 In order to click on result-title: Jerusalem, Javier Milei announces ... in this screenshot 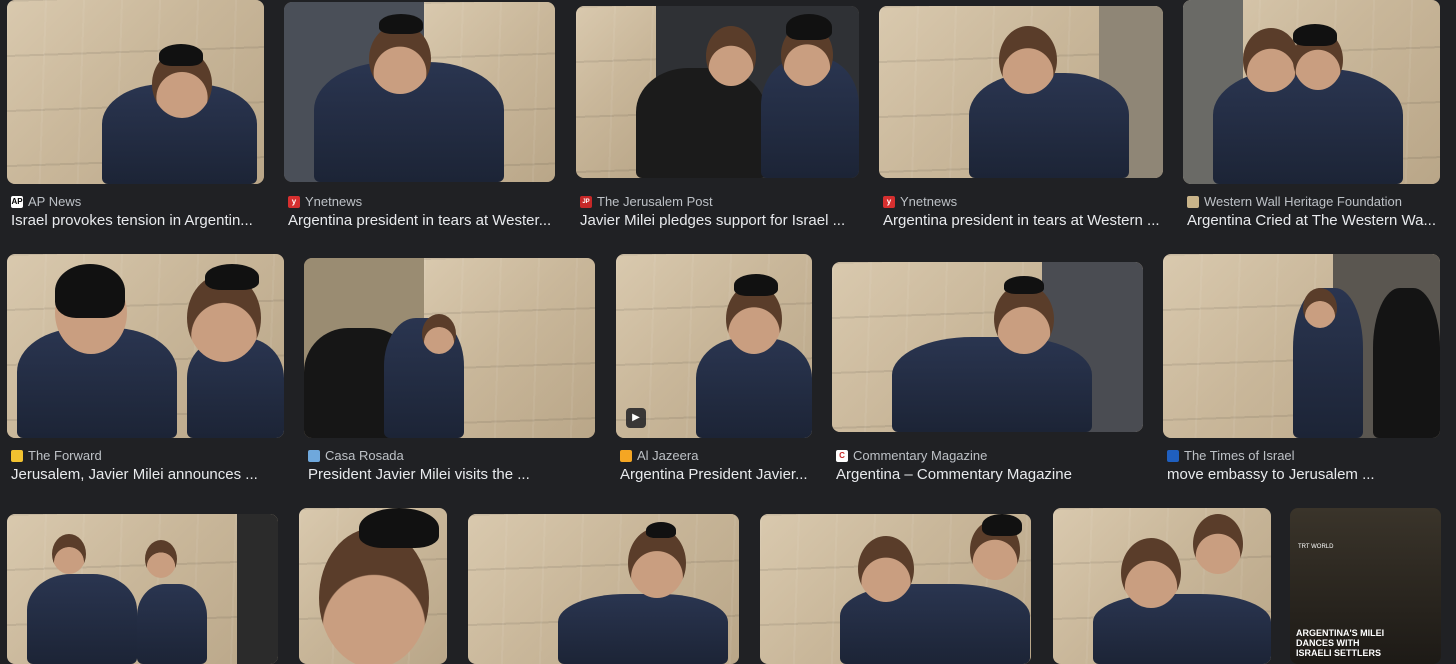, I will do `click(147, 474)`.